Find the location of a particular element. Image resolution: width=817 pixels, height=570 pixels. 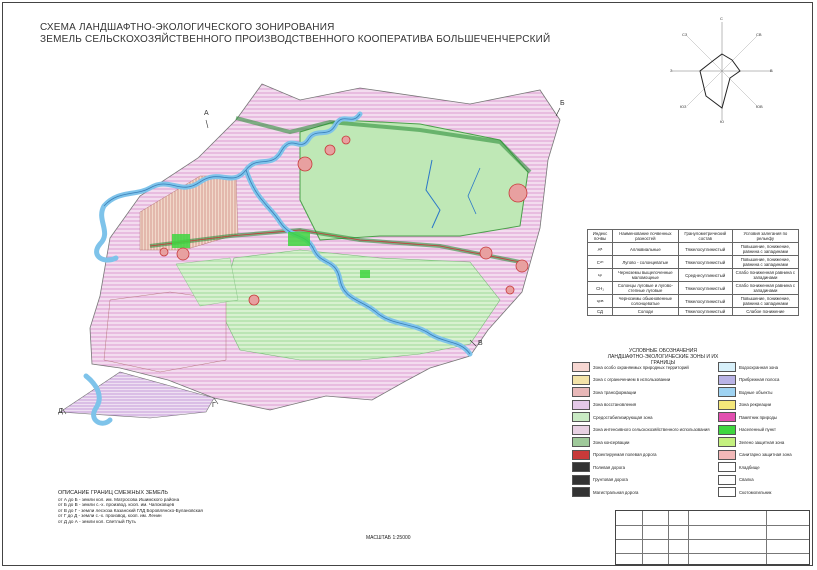

legend-item: Кладбище is located at coordinates (739, 467).